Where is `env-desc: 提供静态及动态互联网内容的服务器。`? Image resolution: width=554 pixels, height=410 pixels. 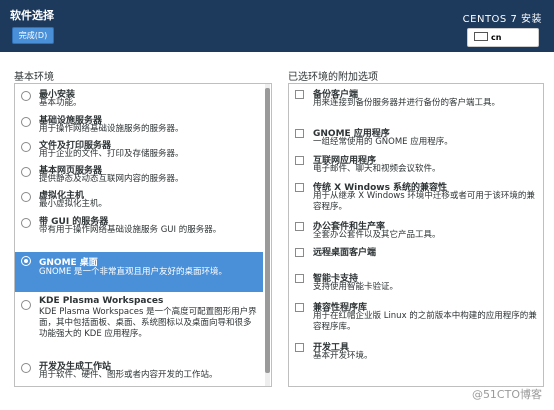 env-desc: 提供静态及动态互联网内容的服务器。 is located at coordinates (111, 179).